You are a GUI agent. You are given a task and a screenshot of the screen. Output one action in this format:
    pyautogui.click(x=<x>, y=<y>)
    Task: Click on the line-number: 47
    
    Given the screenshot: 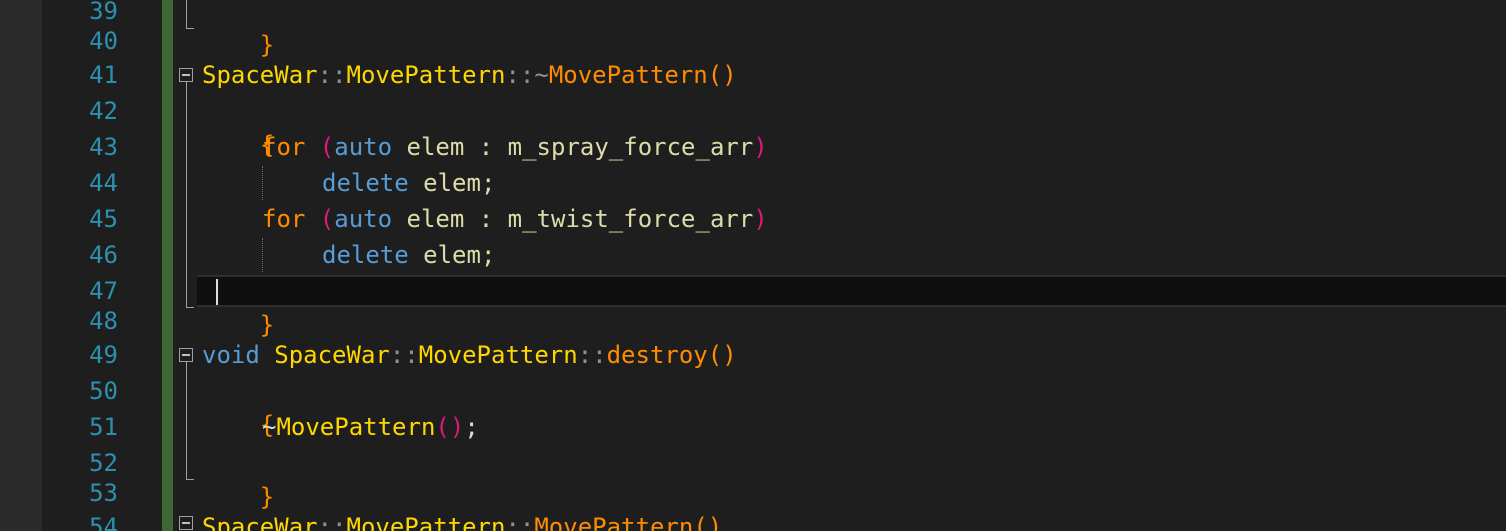 What is the action you would take?
    pyautogui.click(x=103, y=291)
    